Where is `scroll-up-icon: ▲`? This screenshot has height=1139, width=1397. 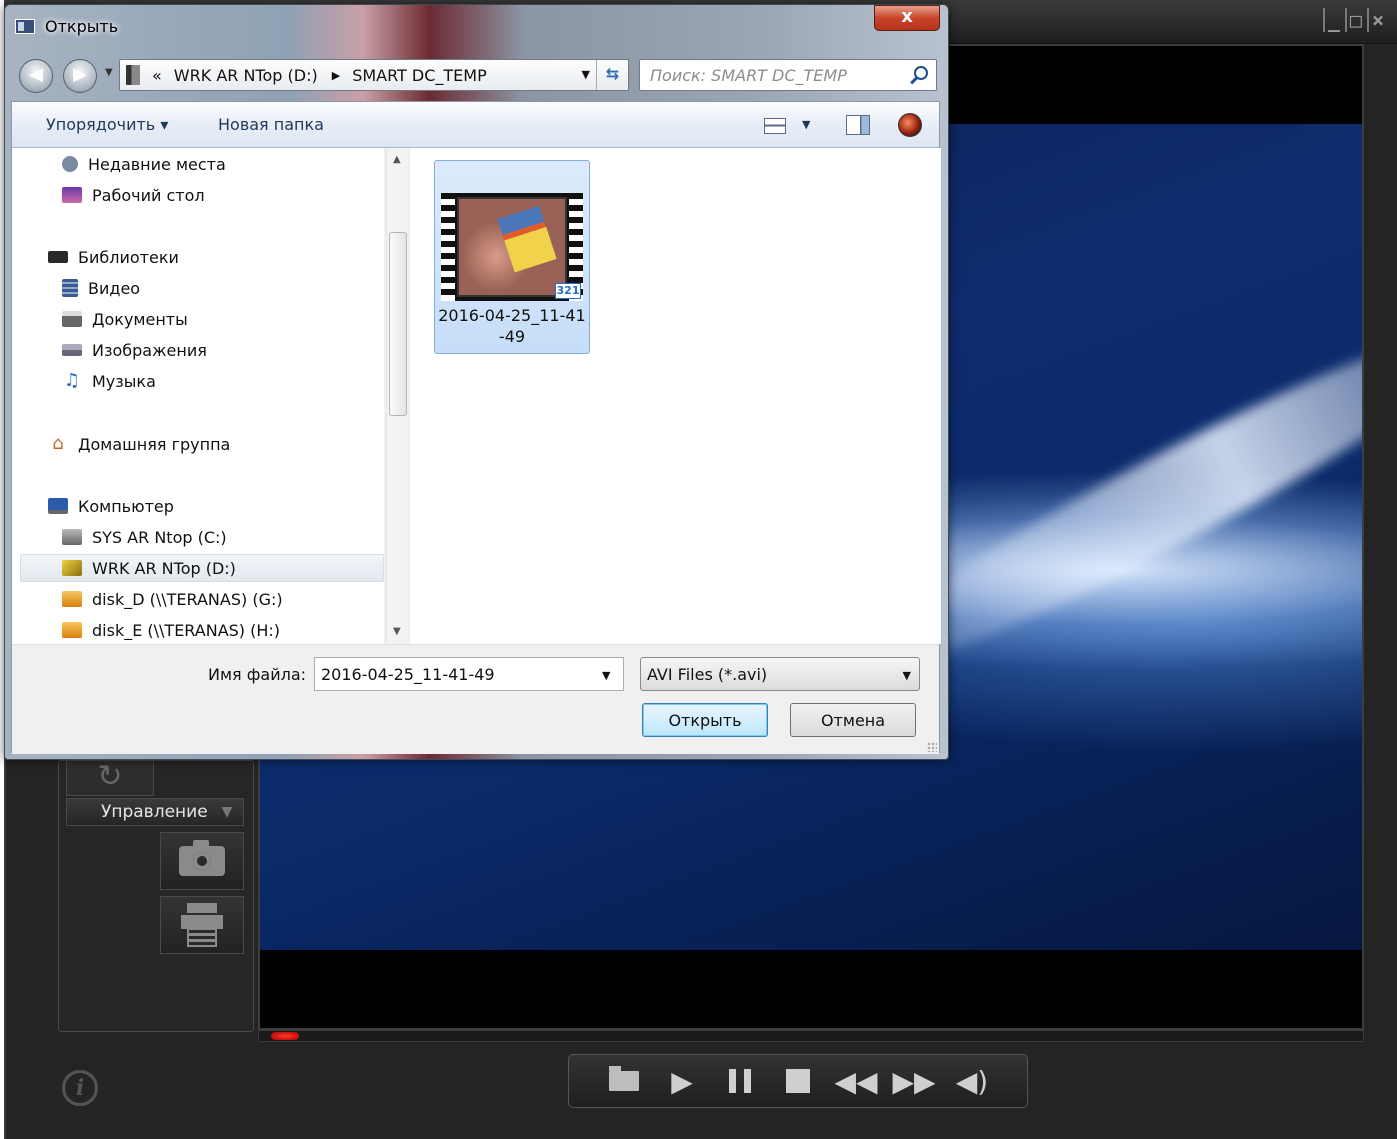 scroll-up-icon: ▲ is located at coordinates (397, 159).